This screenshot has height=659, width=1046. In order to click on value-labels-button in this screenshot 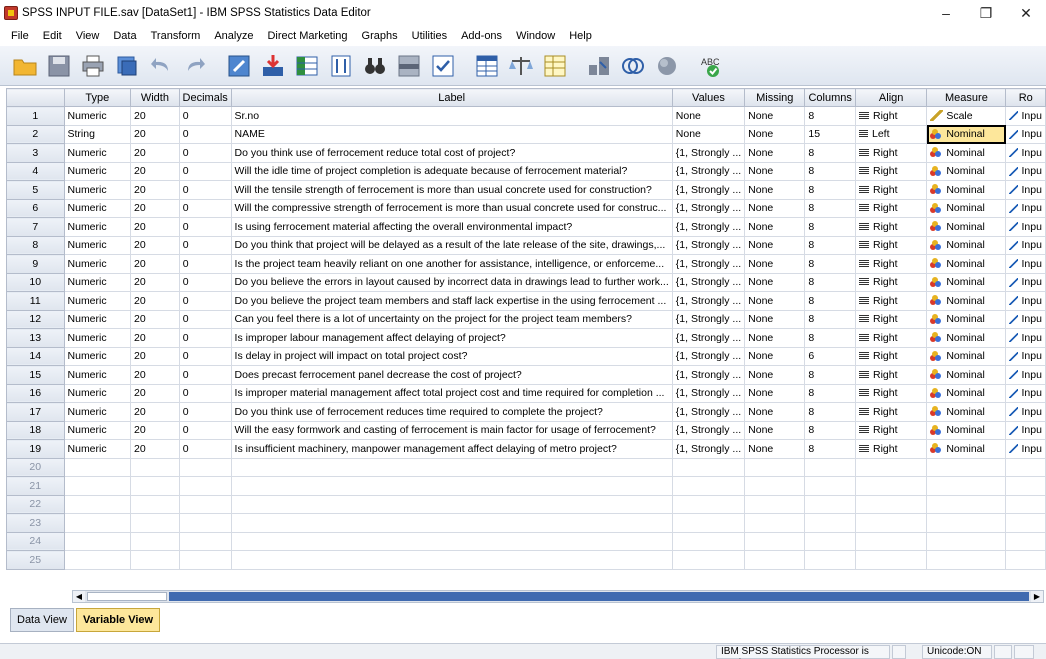, I will do `click(599, 66)`.